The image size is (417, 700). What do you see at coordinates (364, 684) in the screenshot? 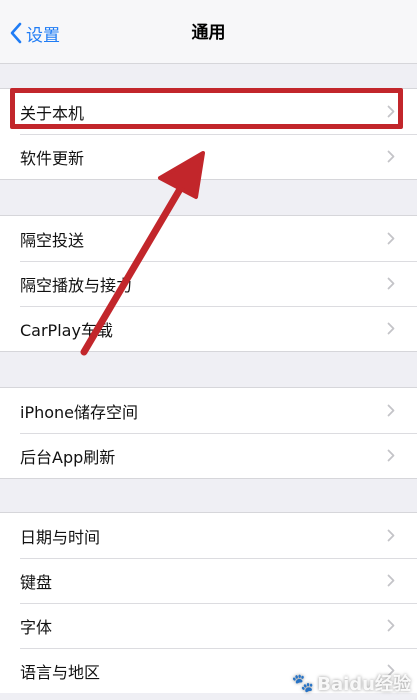
I see `watermark-text: Baidu经验` at bounding box center [364, 684].